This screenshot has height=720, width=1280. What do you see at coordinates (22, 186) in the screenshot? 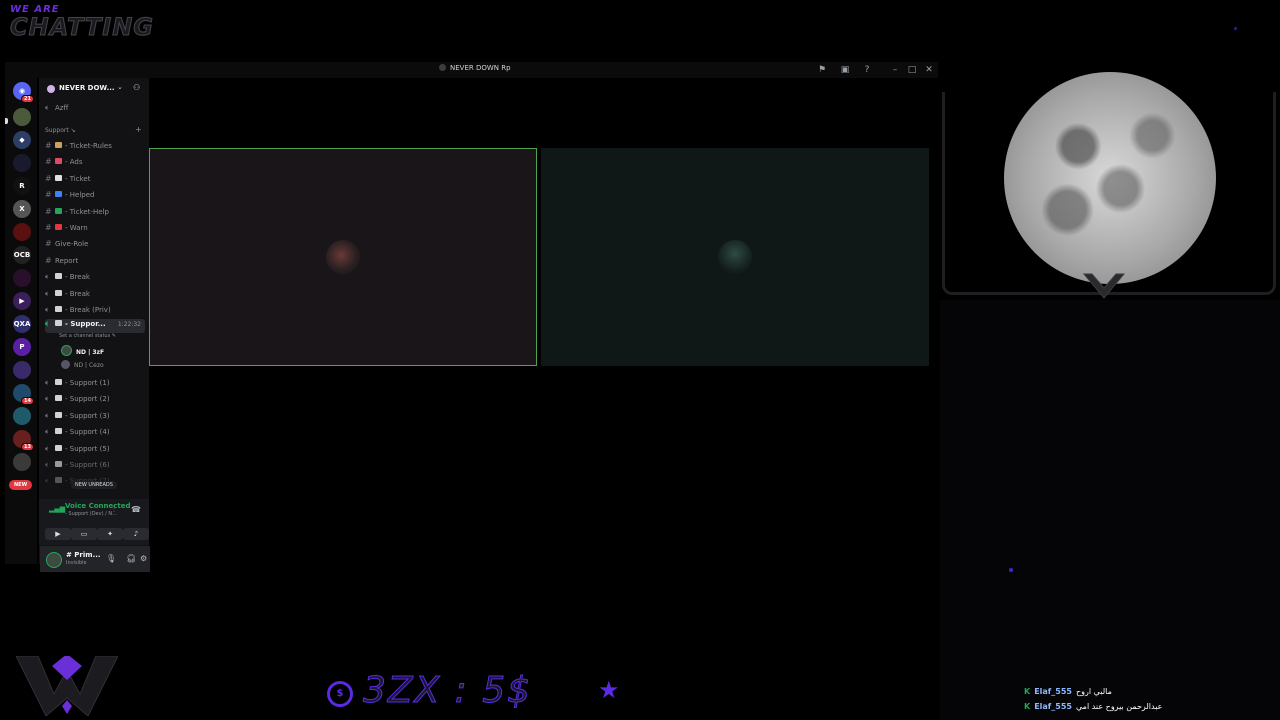
I see `server-icon: R` at bounding box center [22, 186].